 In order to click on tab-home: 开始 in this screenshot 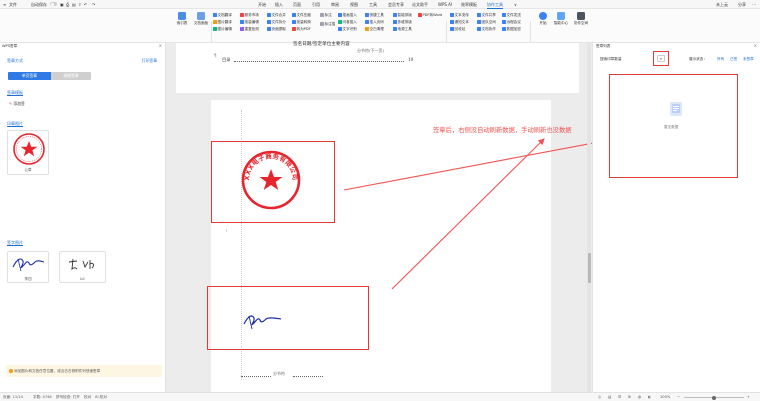, I will do `click(262, 5)`.